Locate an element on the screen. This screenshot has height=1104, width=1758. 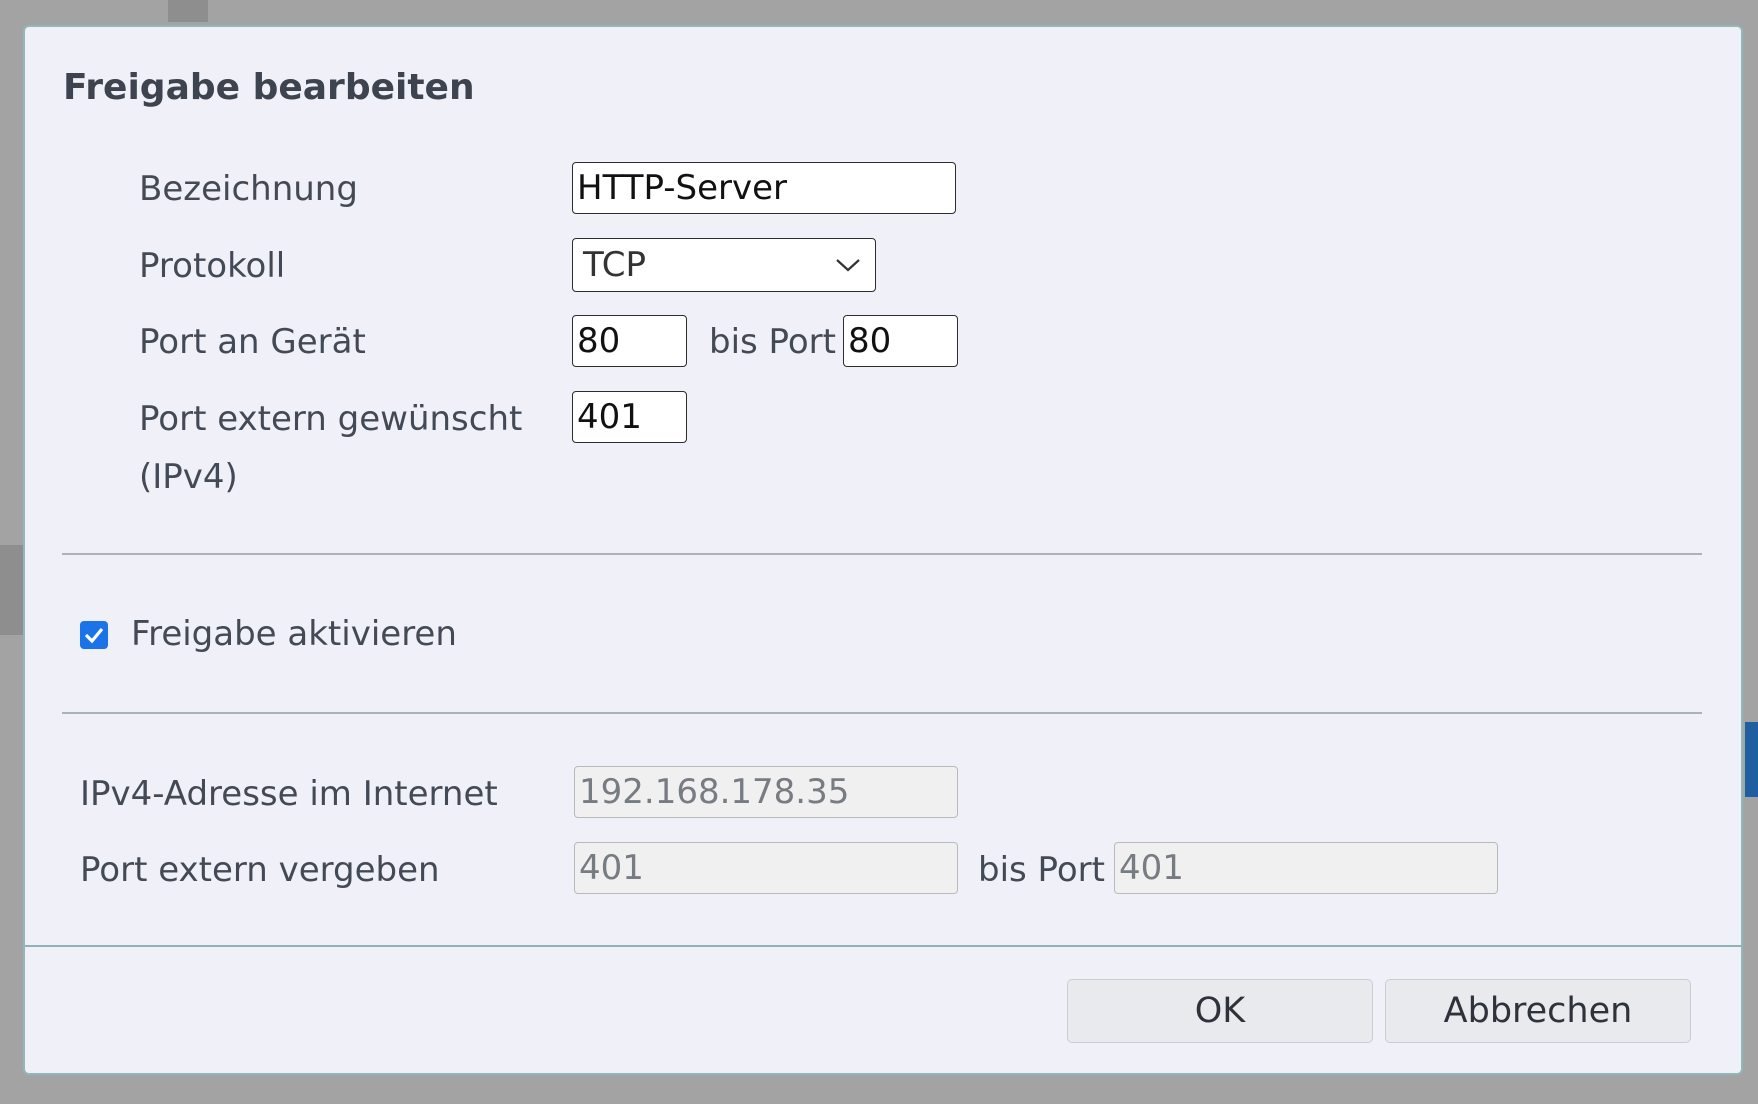
bezeichnung-label: Bezeichnung is located at coordinates (248, 189).